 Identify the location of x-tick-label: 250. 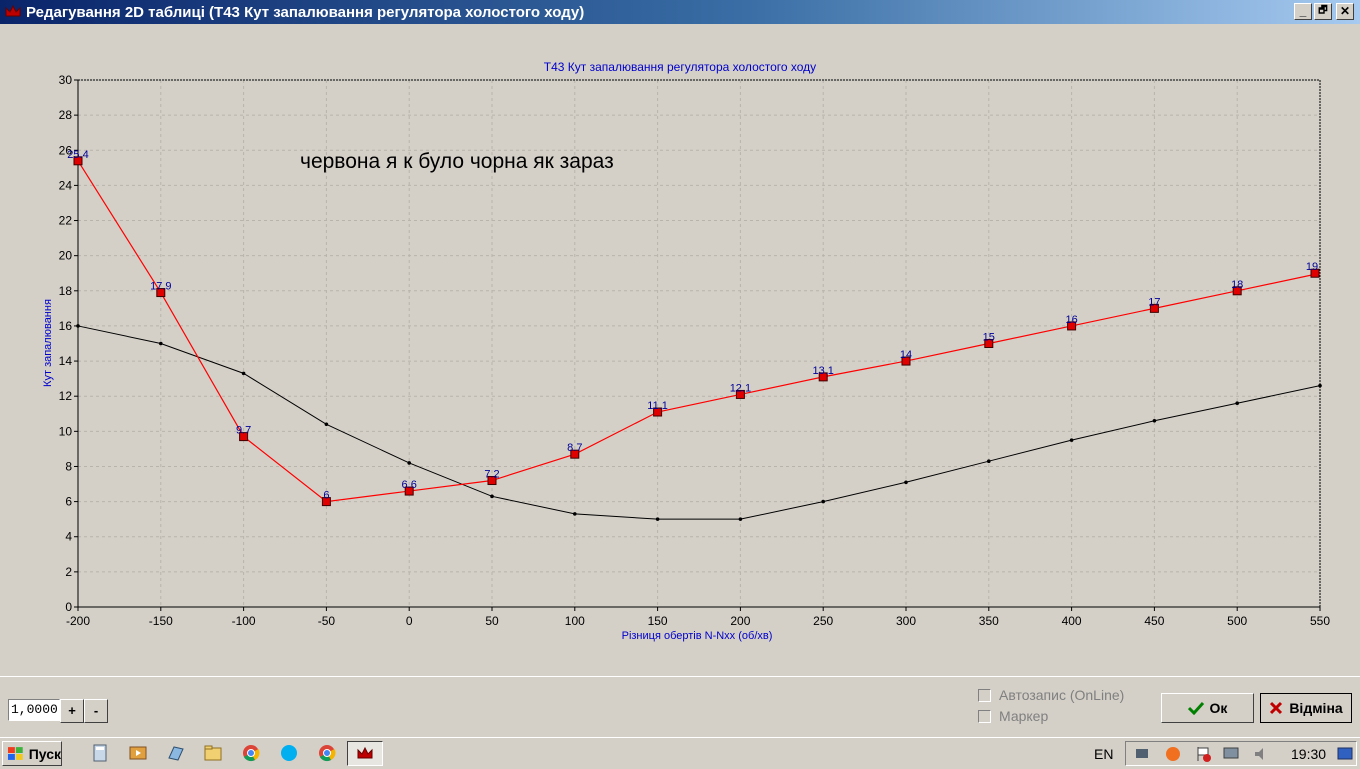
(823, 621).